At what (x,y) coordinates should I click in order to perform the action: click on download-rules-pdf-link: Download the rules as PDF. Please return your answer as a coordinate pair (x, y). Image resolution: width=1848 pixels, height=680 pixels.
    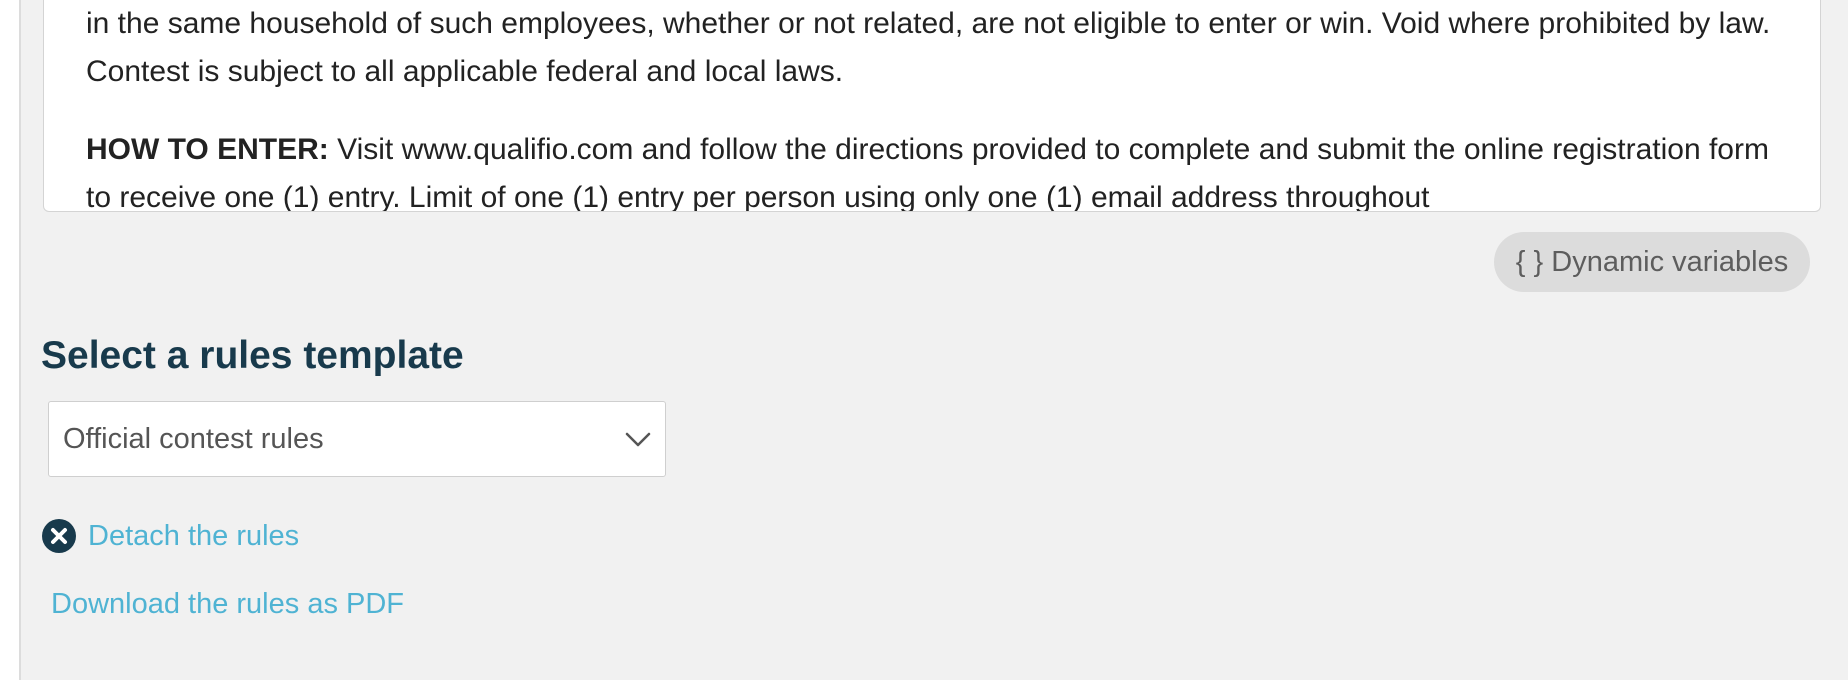
    Looking at the image, I should click on (227, 604).